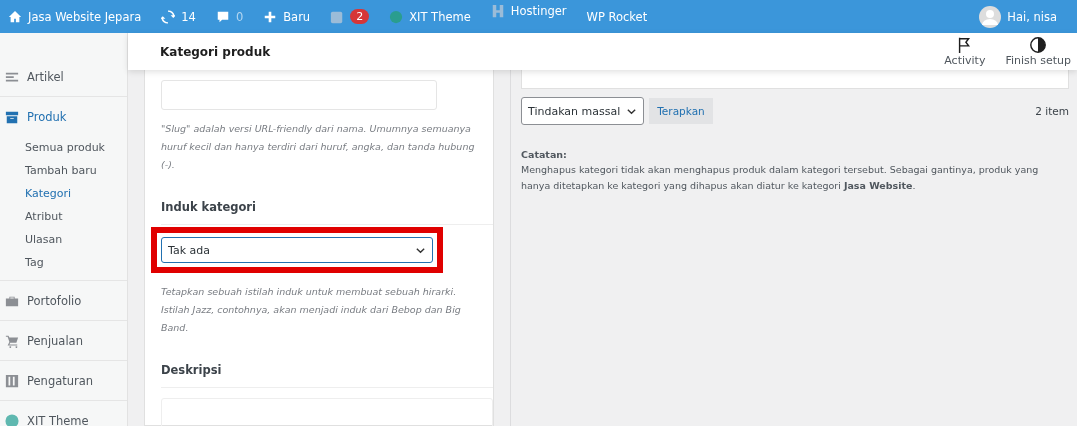 This screenshot has height=426, width=1077. What do you see at coordinates (63, 216) in the screenshot?
I see `submenu-item: Atribut` at bounding box center [63, 216].